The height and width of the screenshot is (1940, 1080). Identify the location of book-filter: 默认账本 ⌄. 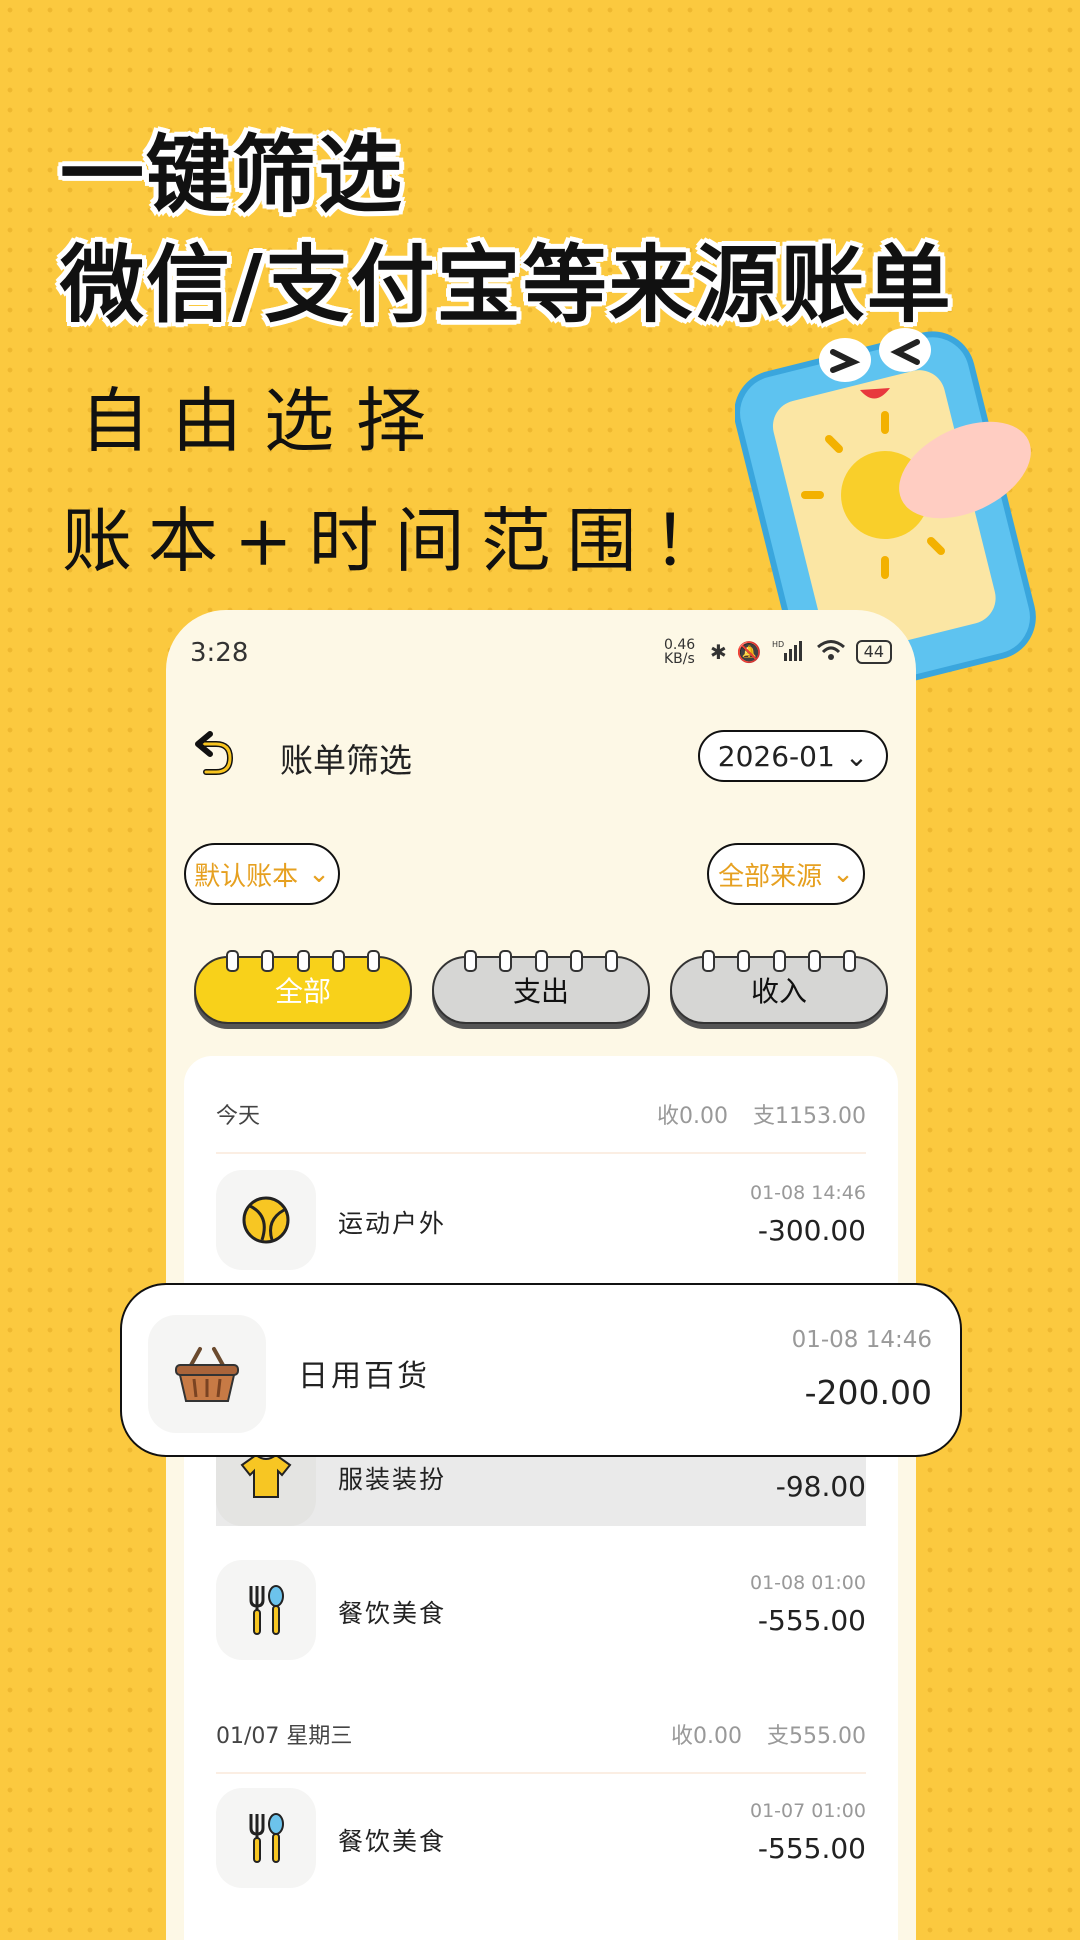
(262, 874).